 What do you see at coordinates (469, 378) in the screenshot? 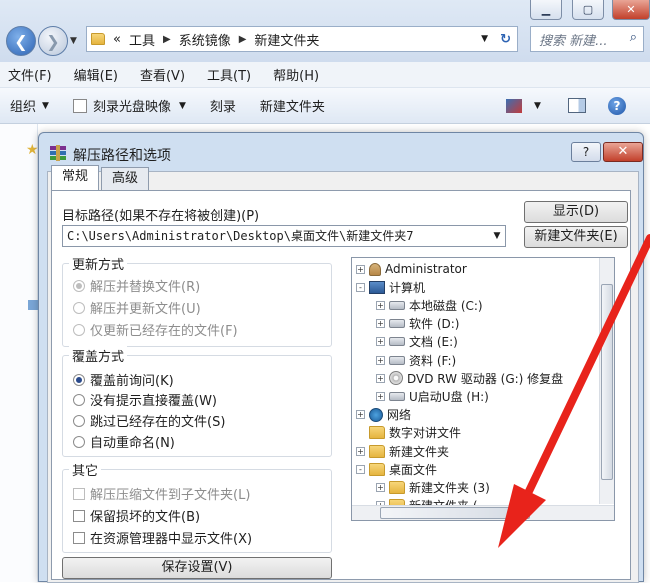
I see `tree-node: + DVD RW 驱动器 (G:) 修复盘` at bounding box center [469, 378].